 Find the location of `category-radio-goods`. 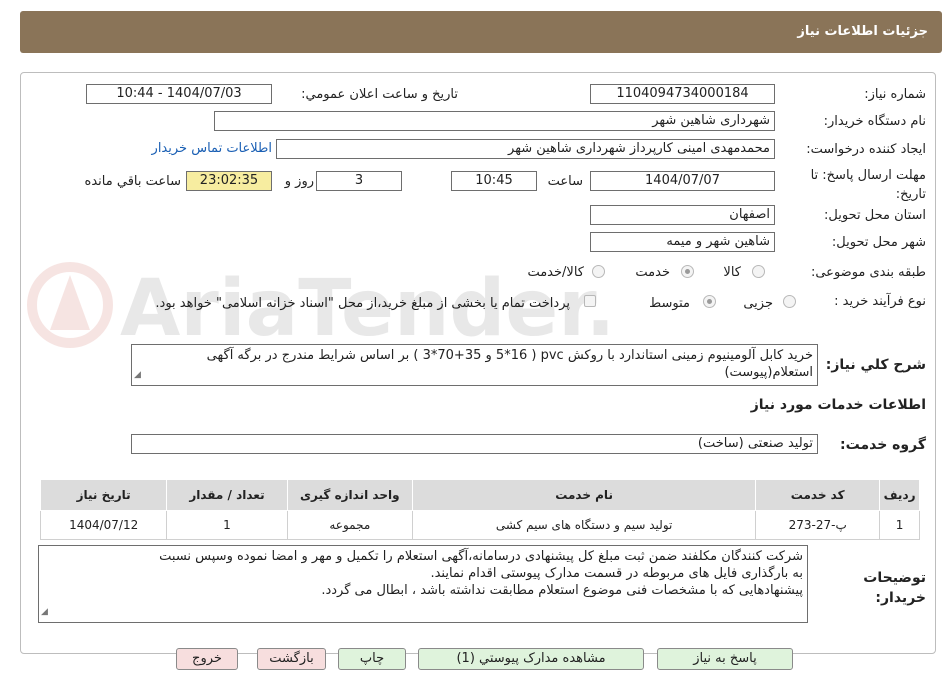

category-radio-goods is located at coordinates (758, 271).